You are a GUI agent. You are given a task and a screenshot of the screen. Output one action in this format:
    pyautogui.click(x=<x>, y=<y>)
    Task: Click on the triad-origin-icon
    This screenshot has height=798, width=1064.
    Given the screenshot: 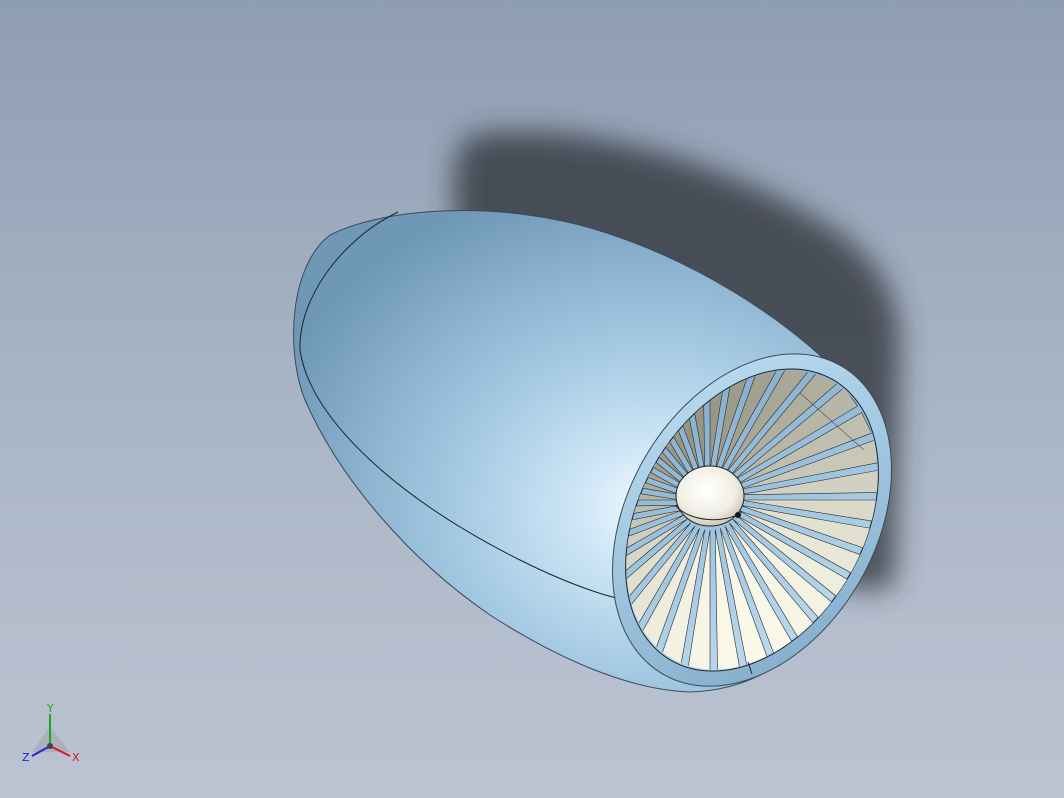 What is the action you would take?
    pyautogui.click(x=50, y=746)
    